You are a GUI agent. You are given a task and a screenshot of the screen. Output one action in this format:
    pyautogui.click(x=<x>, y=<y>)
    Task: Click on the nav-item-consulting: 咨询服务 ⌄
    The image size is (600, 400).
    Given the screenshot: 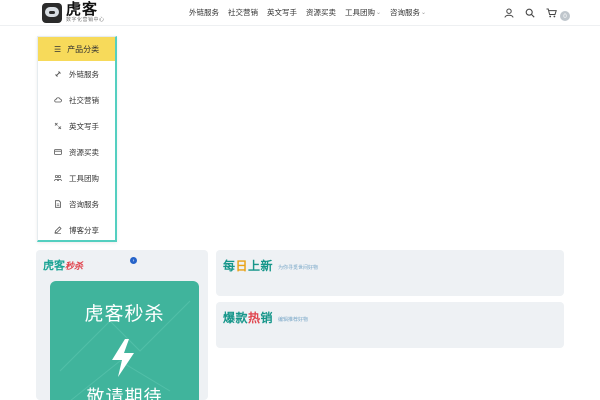 What is the action you would take?
    pyautogui.click(x=408, y=12)
    